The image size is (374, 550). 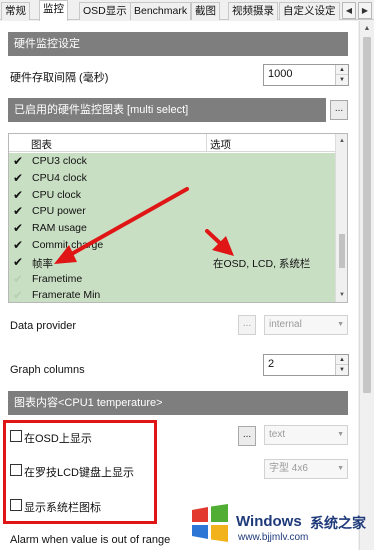 I want to click on graph-list-row: ✔ Framerate Min, so click(x=172, y=294).